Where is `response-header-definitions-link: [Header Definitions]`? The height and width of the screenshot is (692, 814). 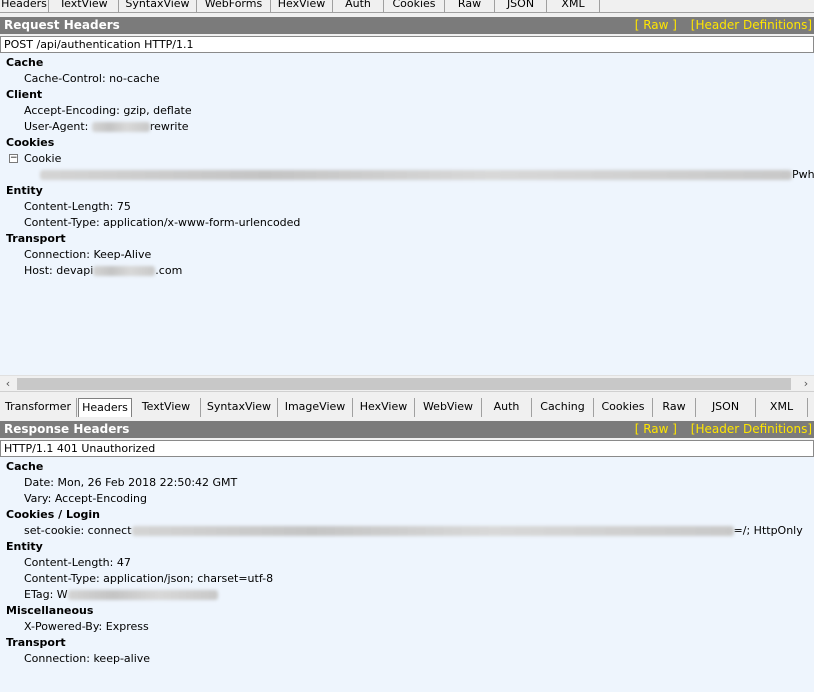 response-header-definitions-link: [Header Definitions] is located at coordinates (751, 429).